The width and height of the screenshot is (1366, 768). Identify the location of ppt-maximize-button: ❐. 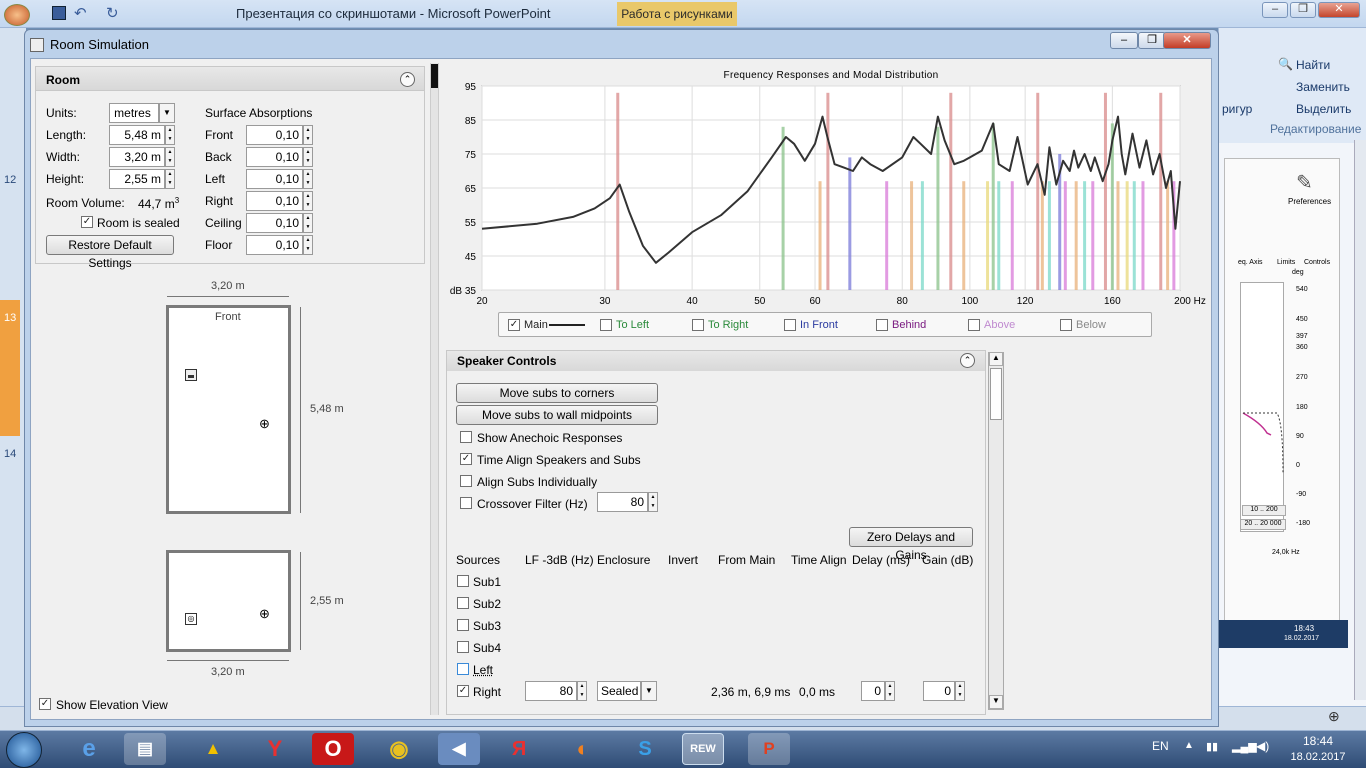
(1303, 10).